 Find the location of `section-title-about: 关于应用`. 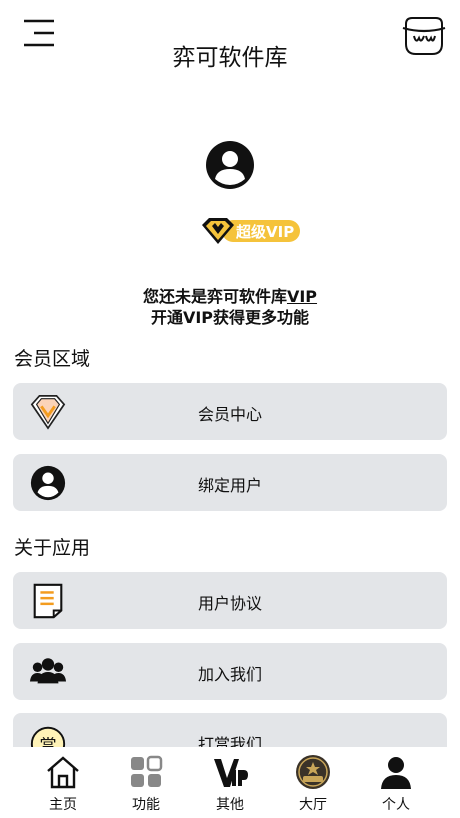

section-title-about: 关于应用 is located at coordinates (52, 548).